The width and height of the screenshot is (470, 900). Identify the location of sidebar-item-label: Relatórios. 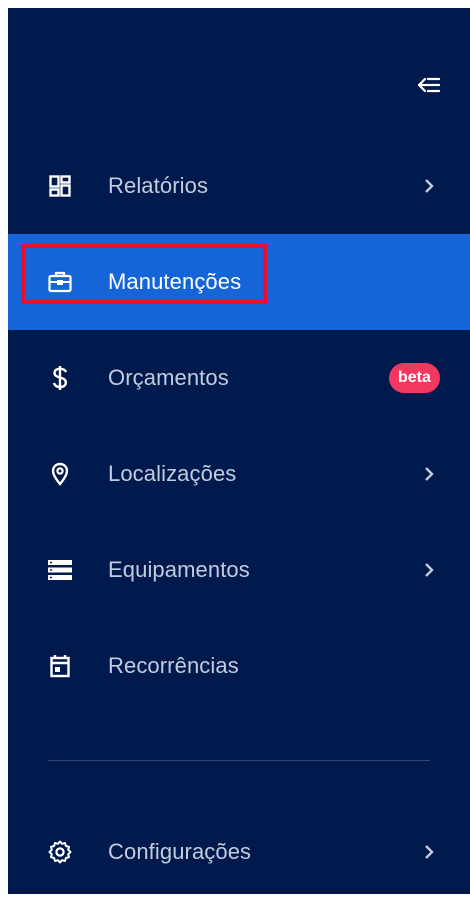
(158, 185).